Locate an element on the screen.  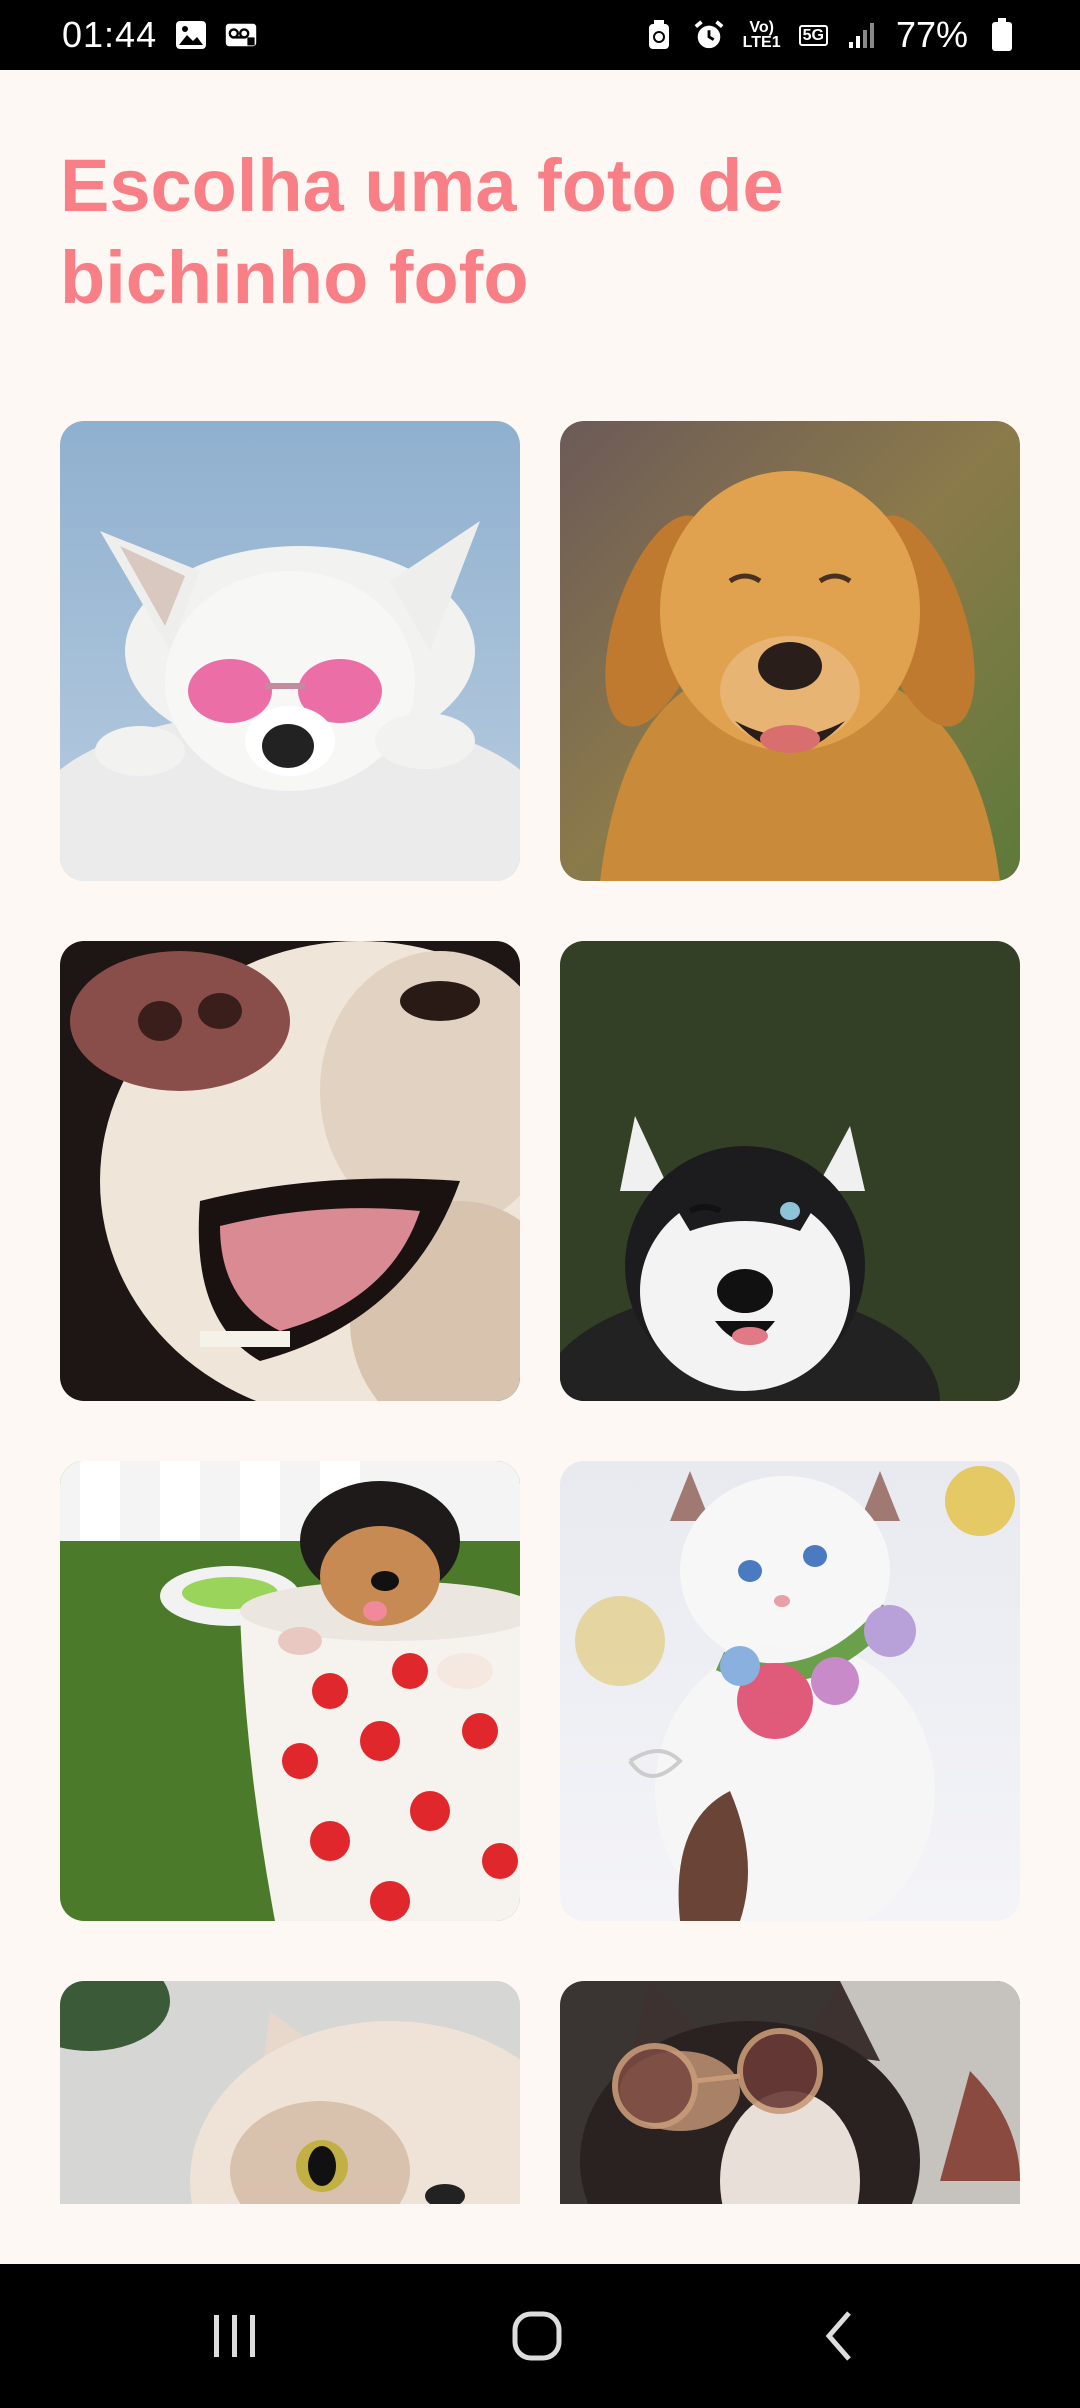
recent-apps-icon is located at coordinates (234, 2336).